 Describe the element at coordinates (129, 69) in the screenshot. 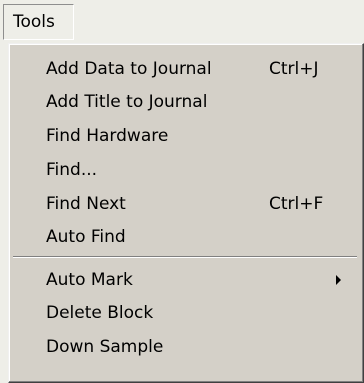

I see `menu-item-label: Add Data to Journal` at that location.